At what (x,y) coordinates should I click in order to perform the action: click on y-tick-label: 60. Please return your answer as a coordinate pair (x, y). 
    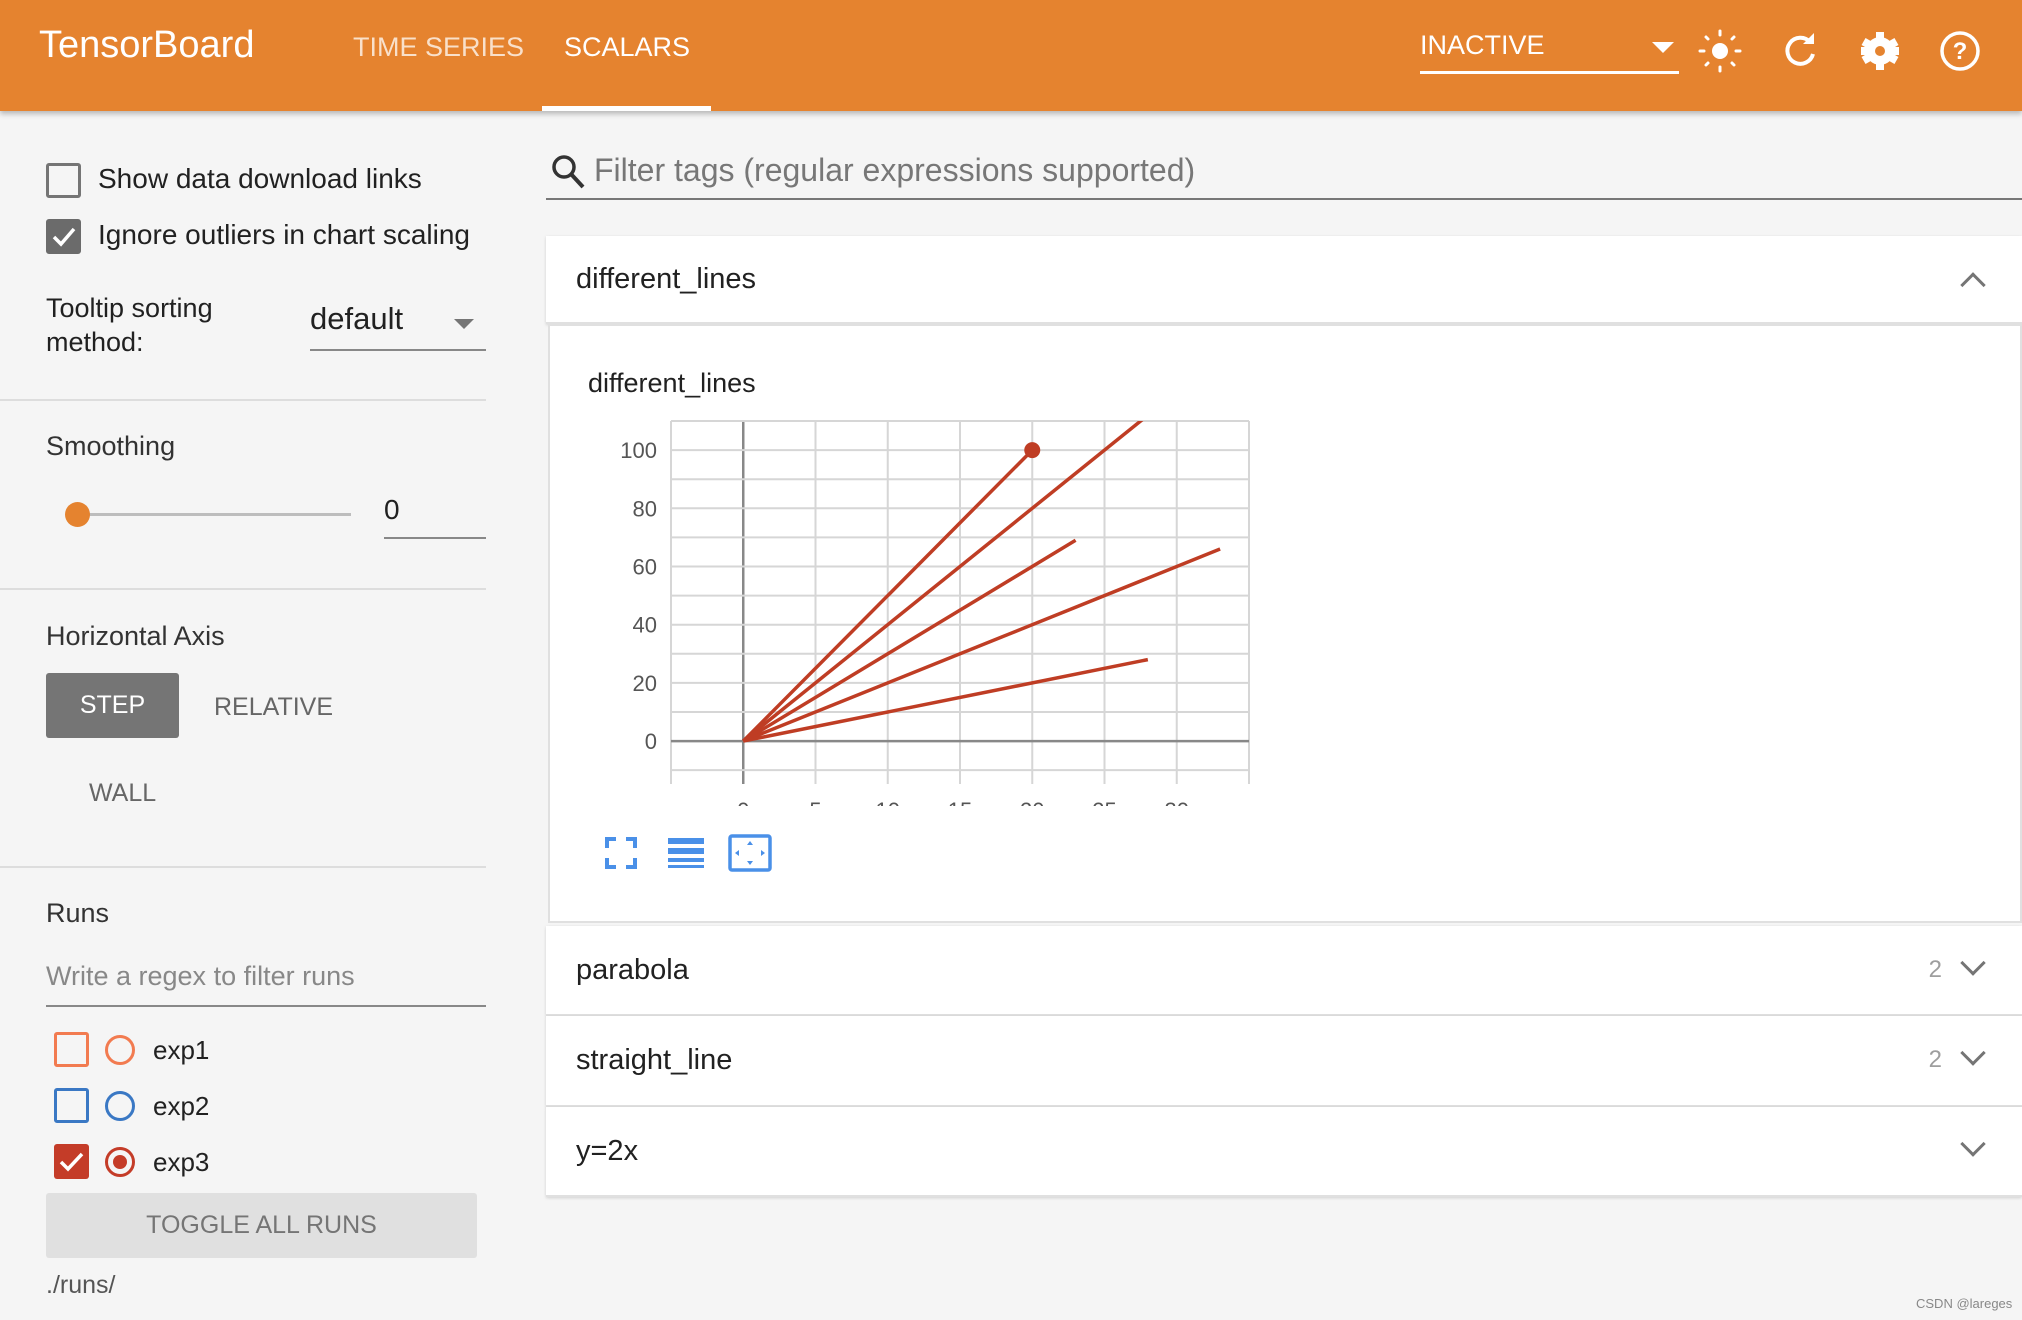
    Looking at the image, I should click on (645, 566).